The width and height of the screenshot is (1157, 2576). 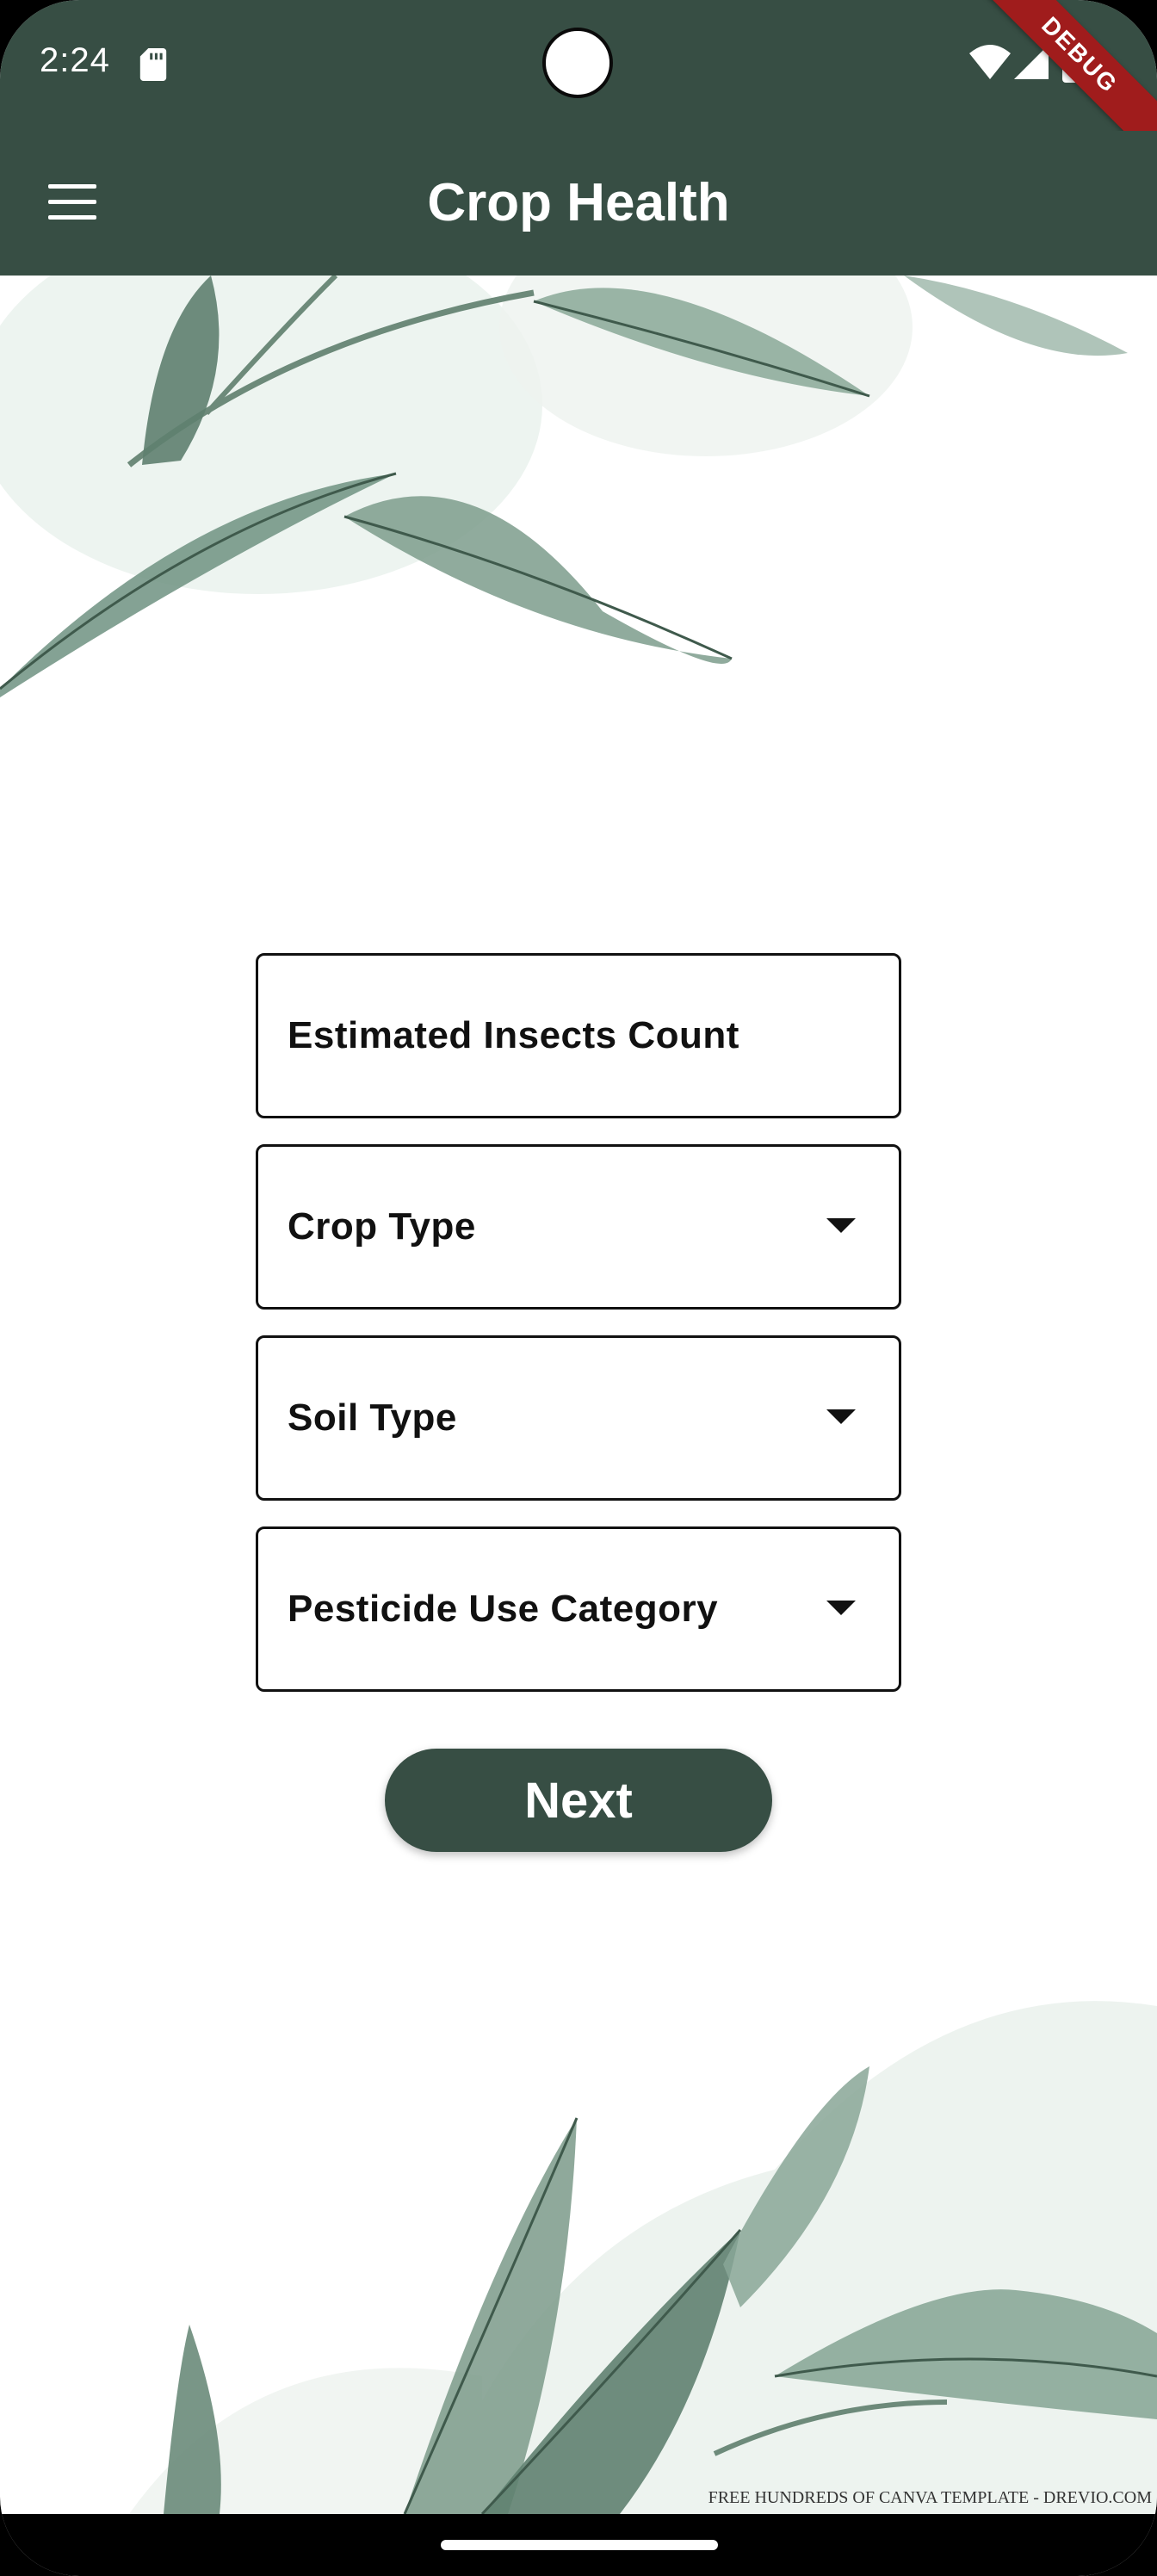 I want to click on crop-type-dropdown: Crop Type, so click(x=579, y=1227).